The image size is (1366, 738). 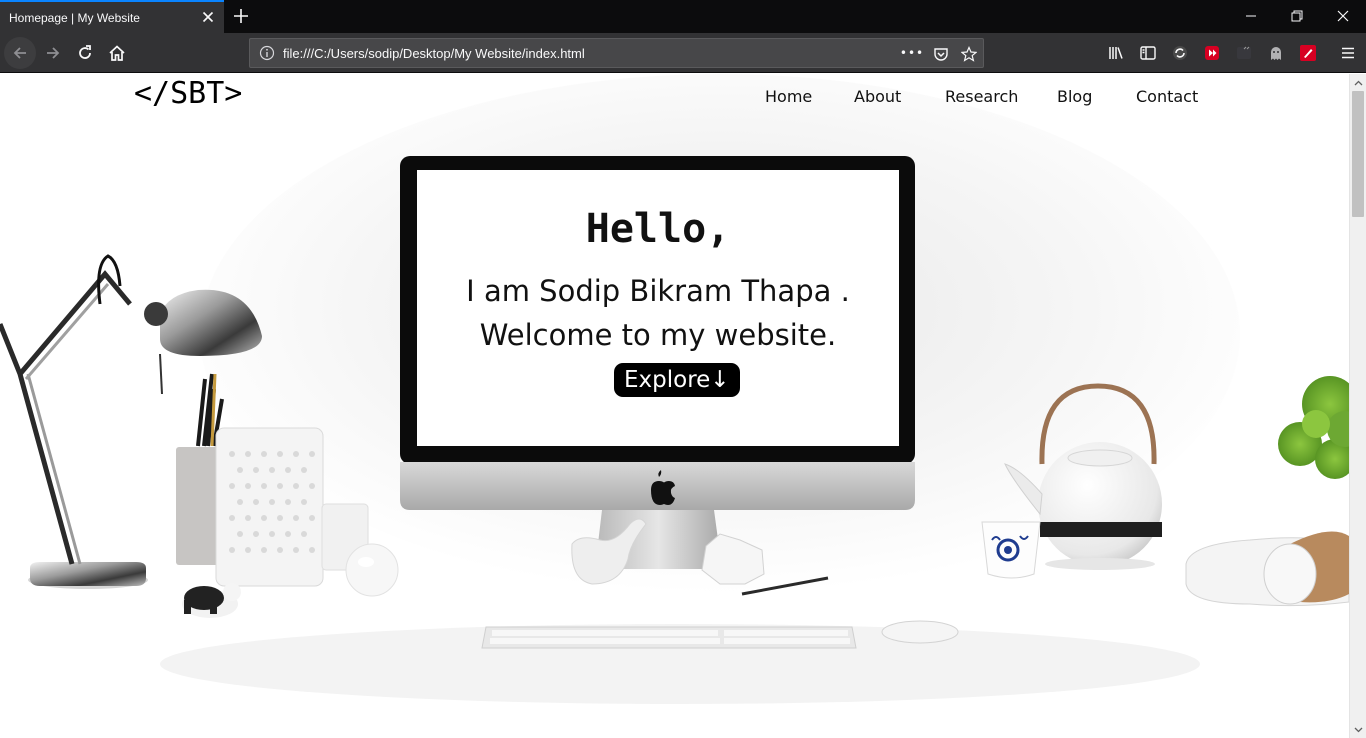 I want to click on hero-intro: I am Sodip Bikram Thapa ., so click(x=658, y=291).